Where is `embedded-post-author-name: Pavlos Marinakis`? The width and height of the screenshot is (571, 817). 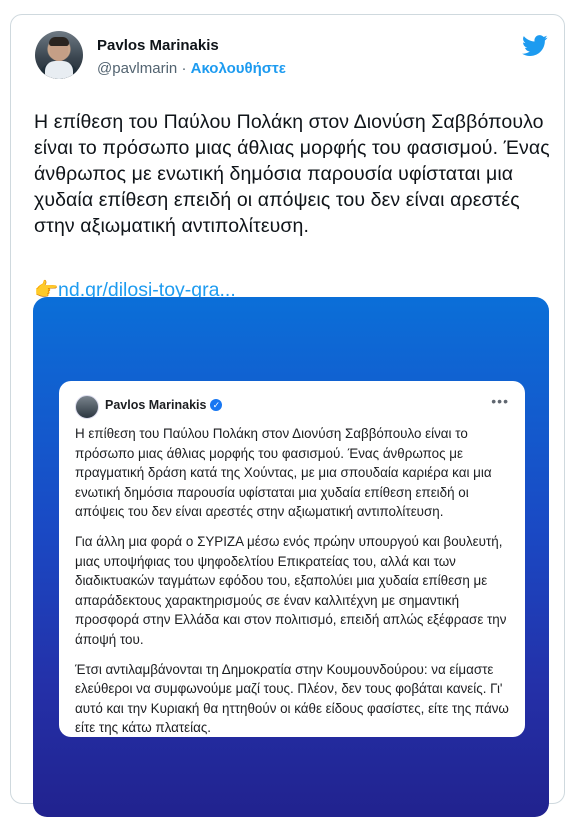 embedded-post-author-name: Pavlos Marinakis is located at coordinates (156, 405).